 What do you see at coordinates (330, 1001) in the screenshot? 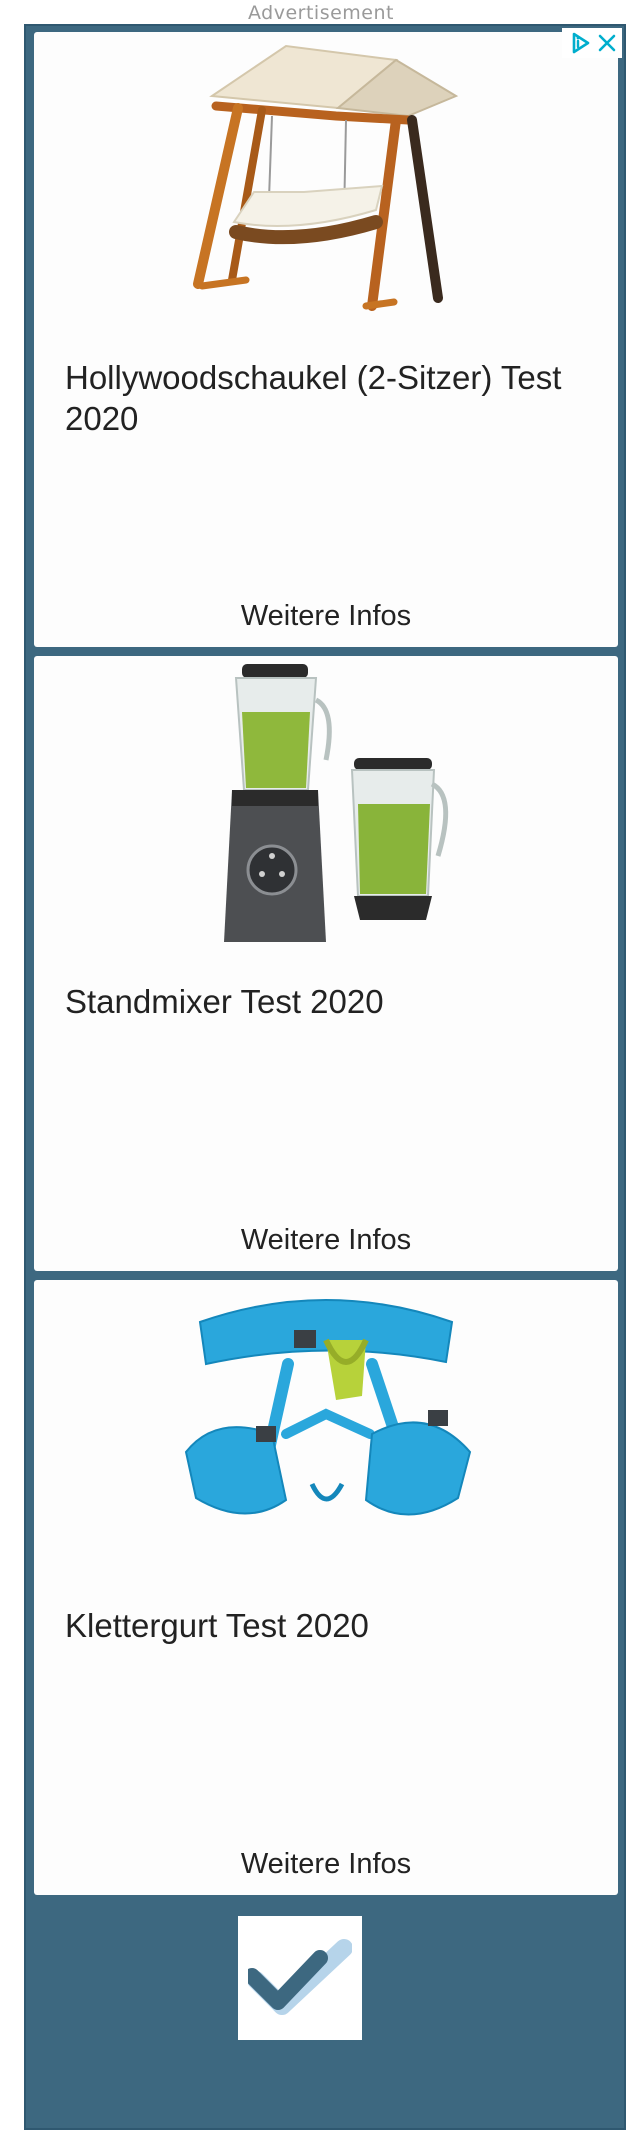
I see `card-title: Standmixer Test 2020` at bounding box center [330, 1001].